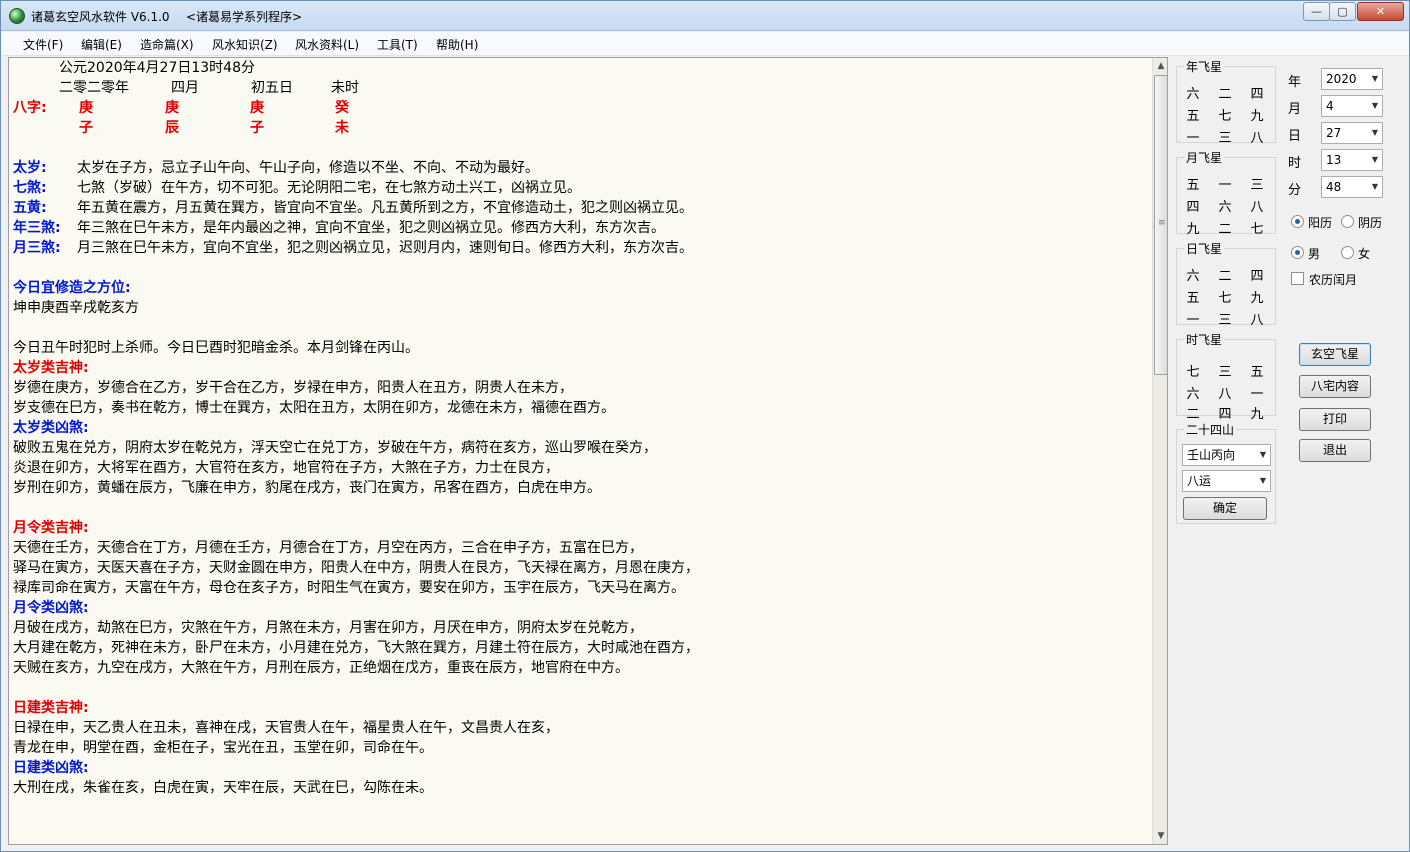  Describe the element at coordinates (1225, 508) in the screenshot. I see `confirm-button: 确定` at that location.